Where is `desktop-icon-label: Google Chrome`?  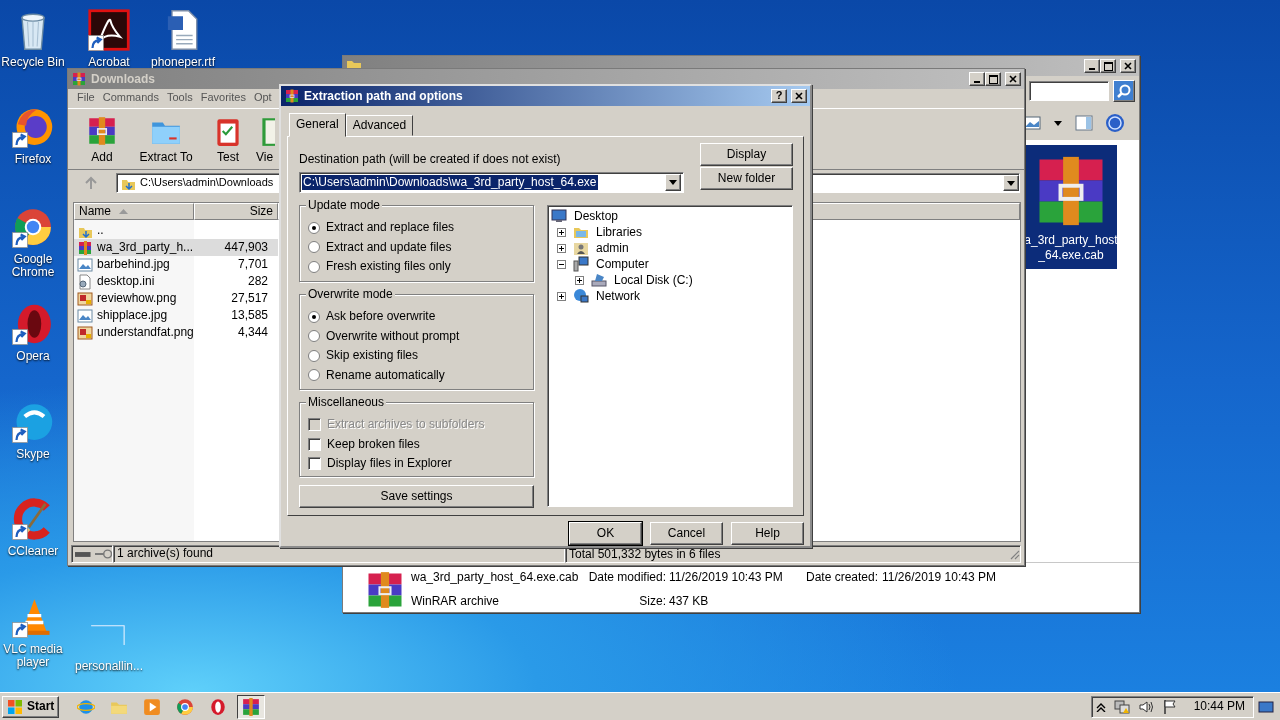
desktop-icon-label: Google Chrome is located at coordinates (33, 266).